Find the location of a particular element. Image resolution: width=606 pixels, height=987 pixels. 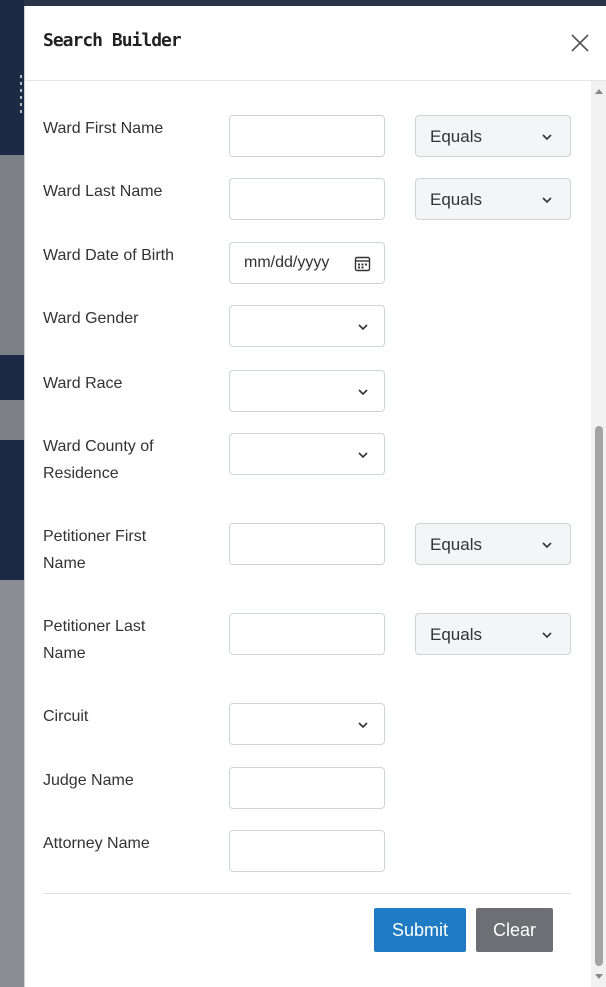

field-label: Ward Race is located at coordinates (83, 383).